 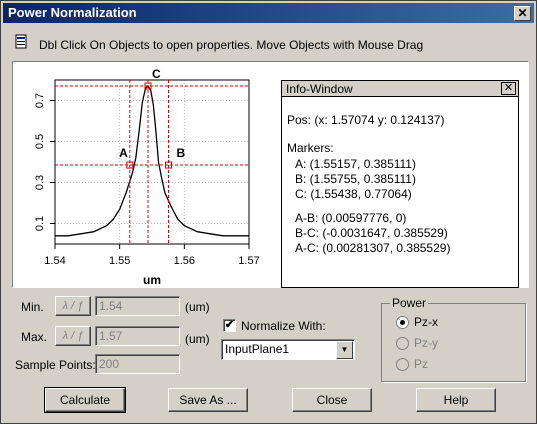 I want to click on marker-a-label: A, so click(x=123, y=153).